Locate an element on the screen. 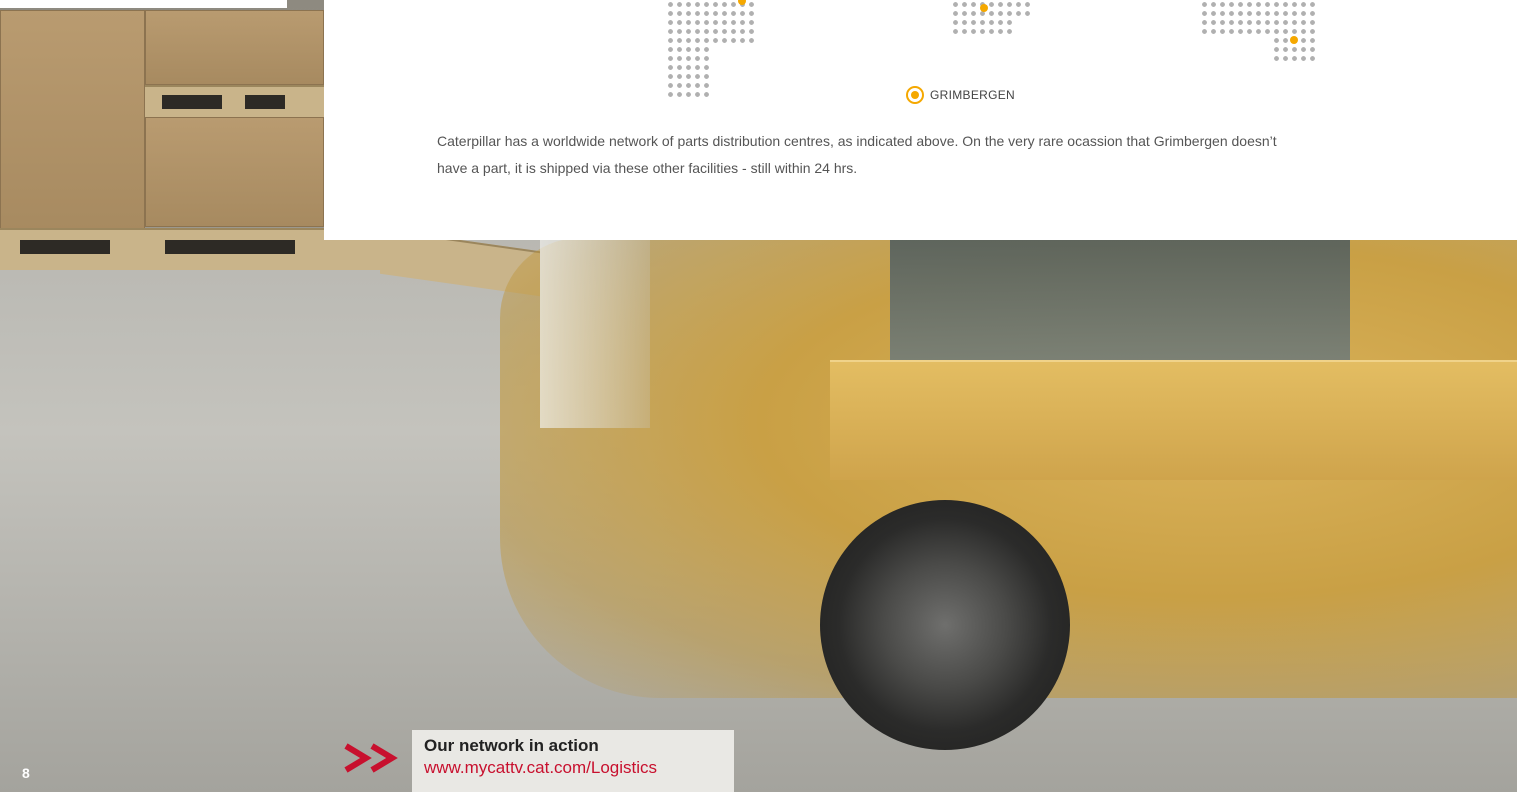 This screenshot has height=792, width=1517. forklift-panel is located at coordinates (1173, 420).